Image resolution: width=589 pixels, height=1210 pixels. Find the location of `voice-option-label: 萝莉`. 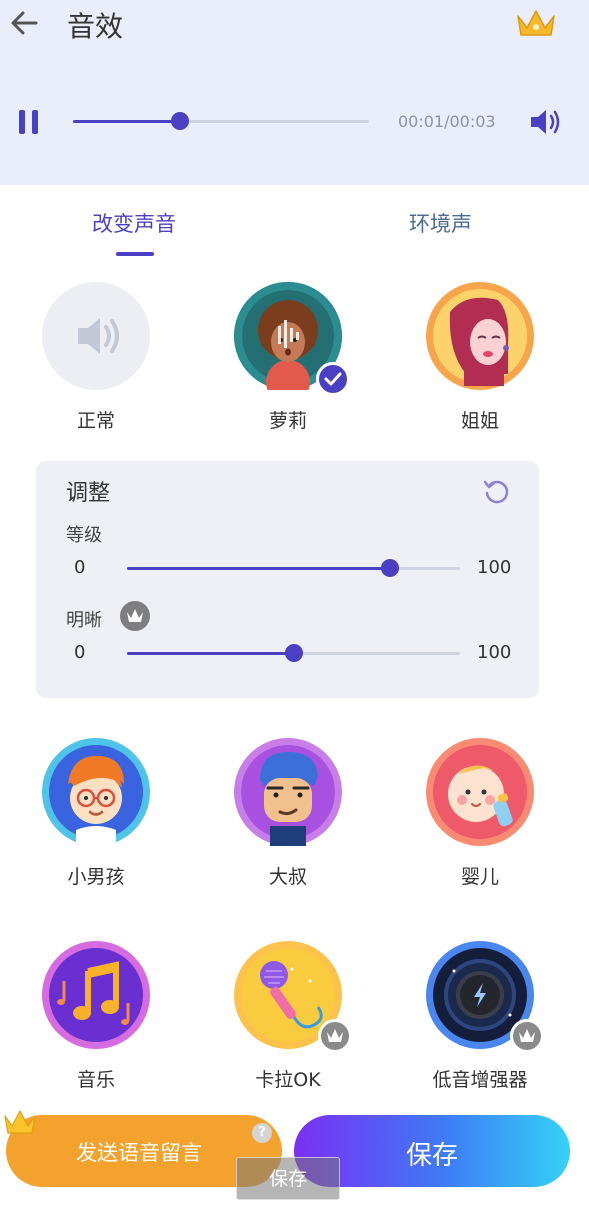

voice-option-label: 萝莉 is located at coordinates (287, 421).